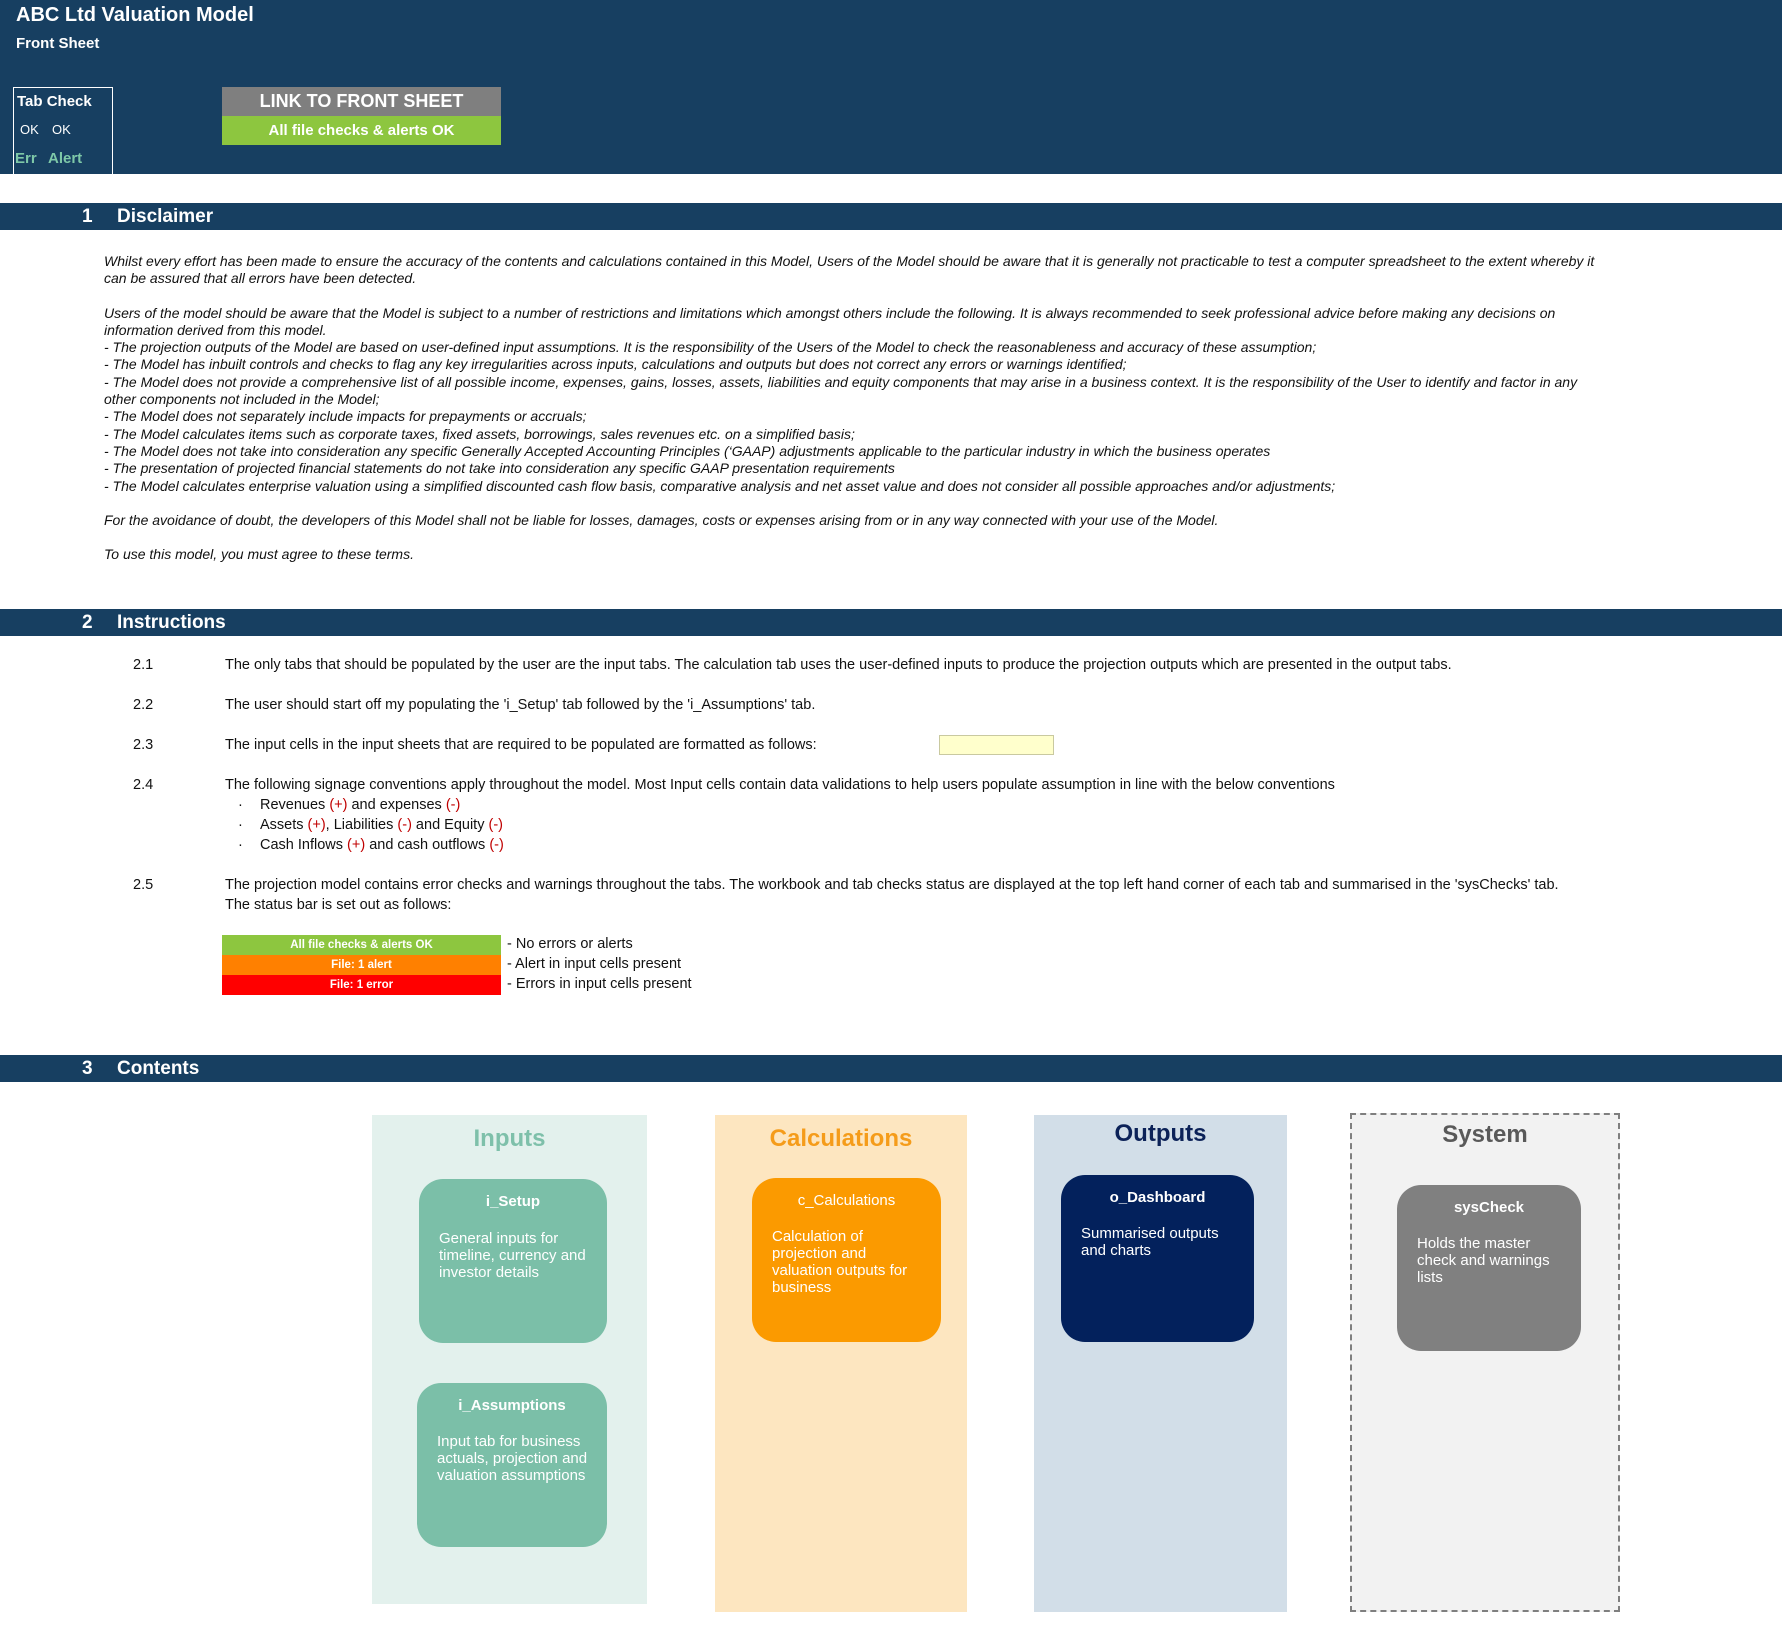 The height and width of the screenshot is (1648, 1782). I want to click on legend-status-alert: File: 1 alert, so click(361, 965).